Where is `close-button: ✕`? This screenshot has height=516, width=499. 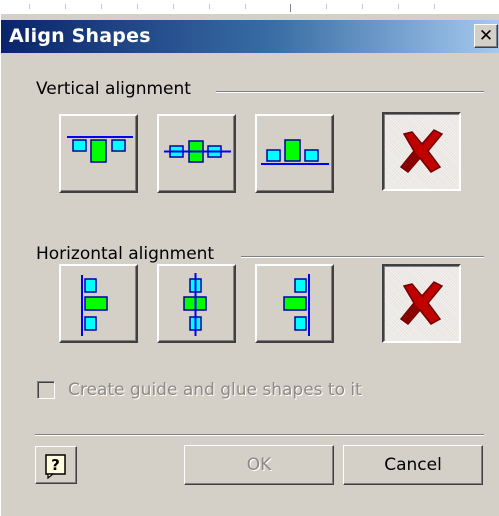 close-button: ✕ is located at coordinates (486, 36).